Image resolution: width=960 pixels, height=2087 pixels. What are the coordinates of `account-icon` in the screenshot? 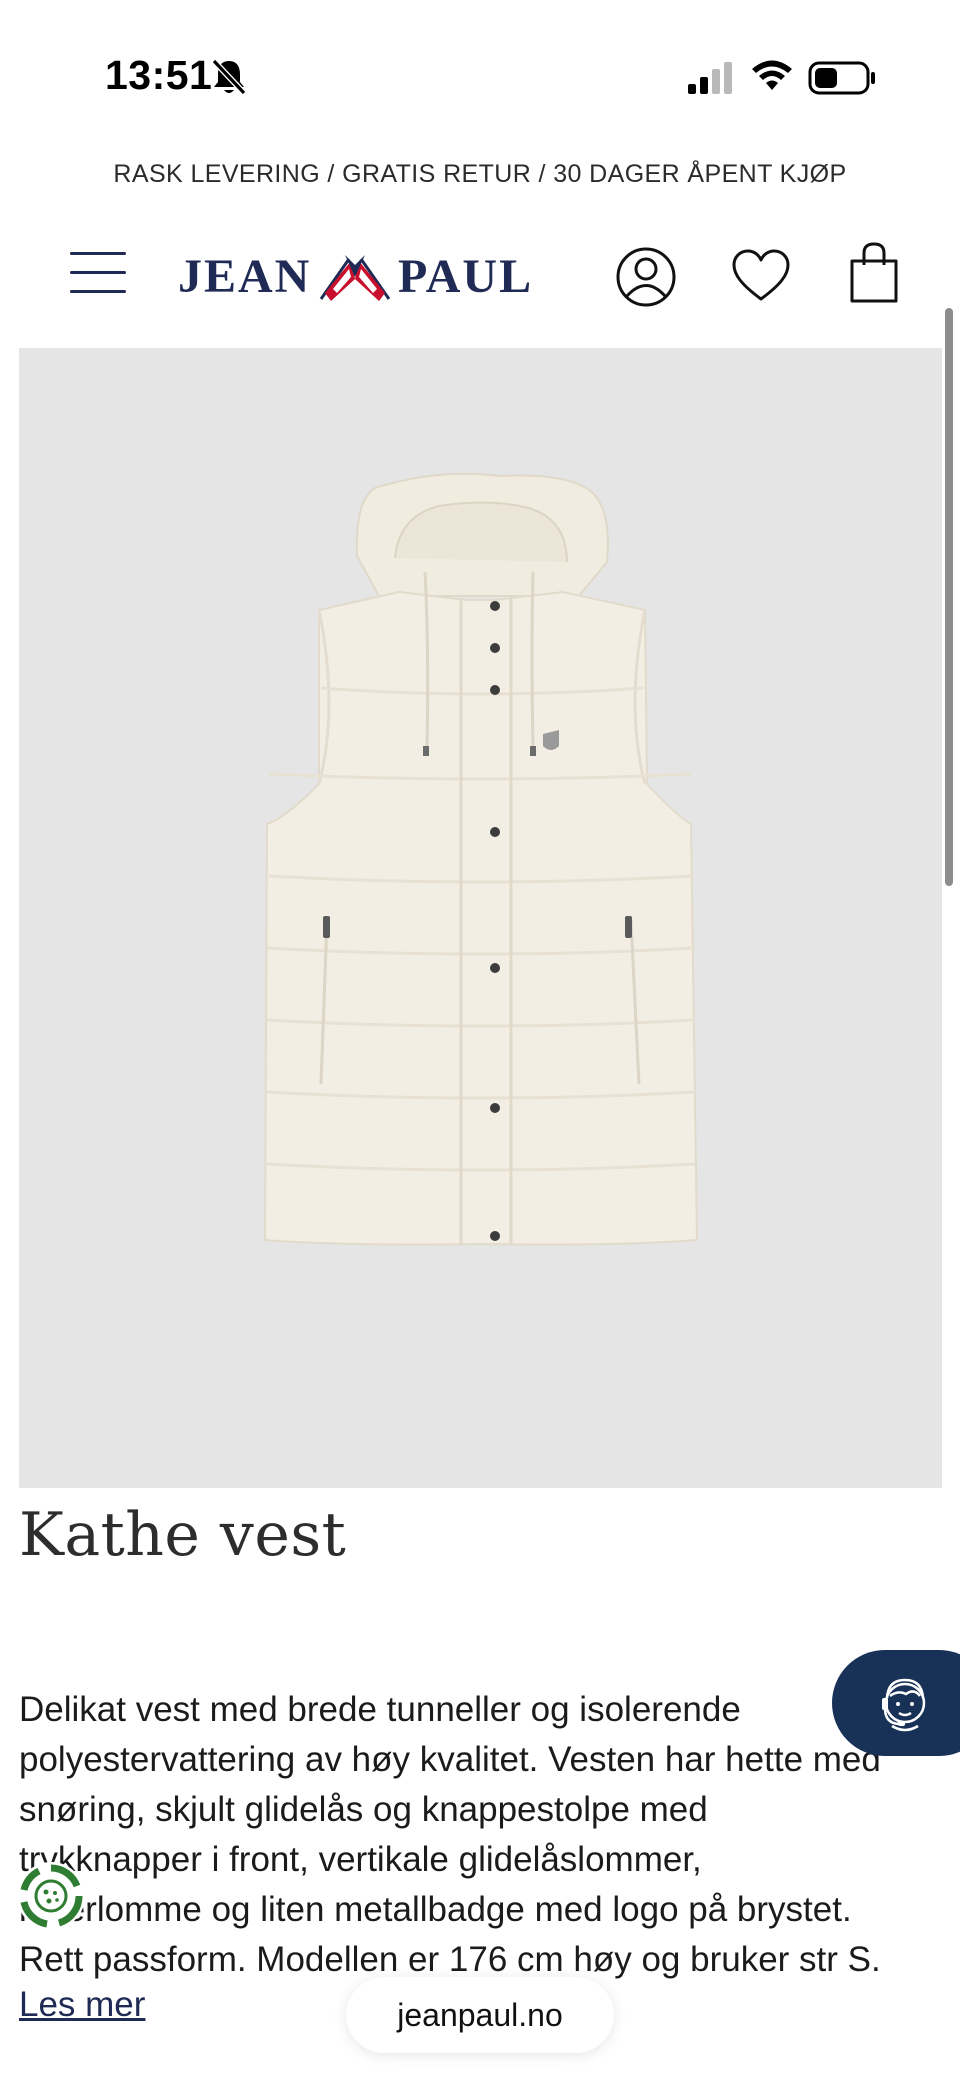 It's located at (646, 277).